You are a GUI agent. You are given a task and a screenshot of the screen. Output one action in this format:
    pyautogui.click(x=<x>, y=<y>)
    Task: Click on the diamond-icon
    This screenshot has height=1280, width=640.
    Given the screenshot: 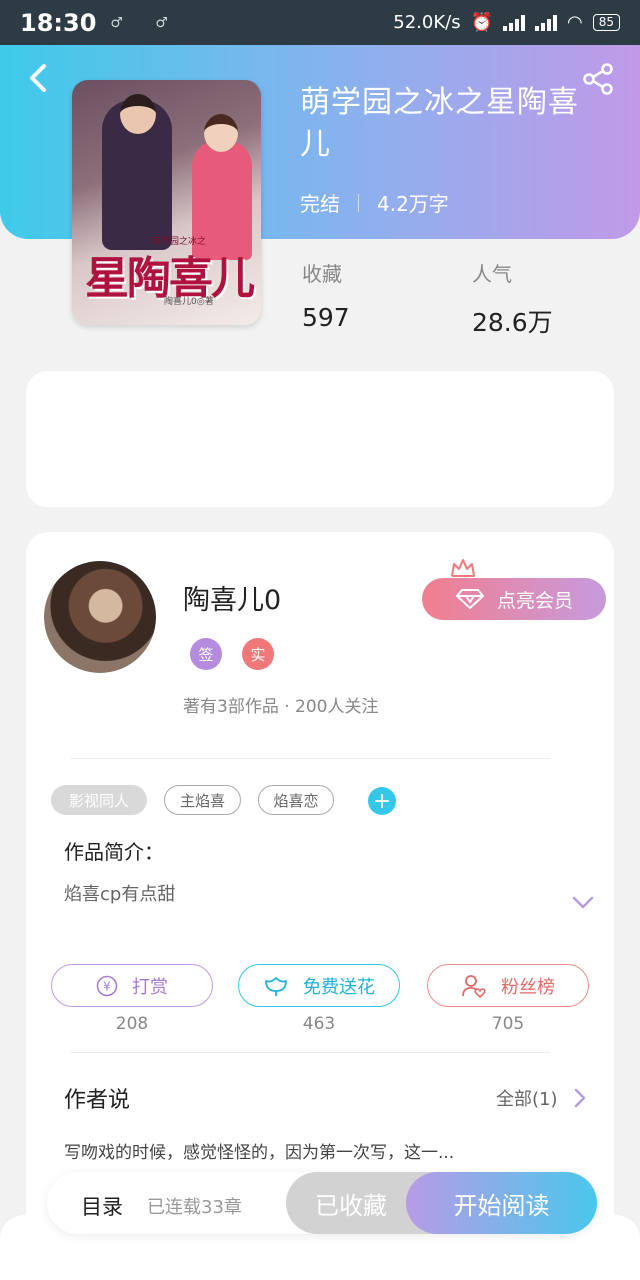 What is the action you would take?
    pyautogui.click(x=469, y=599)
    